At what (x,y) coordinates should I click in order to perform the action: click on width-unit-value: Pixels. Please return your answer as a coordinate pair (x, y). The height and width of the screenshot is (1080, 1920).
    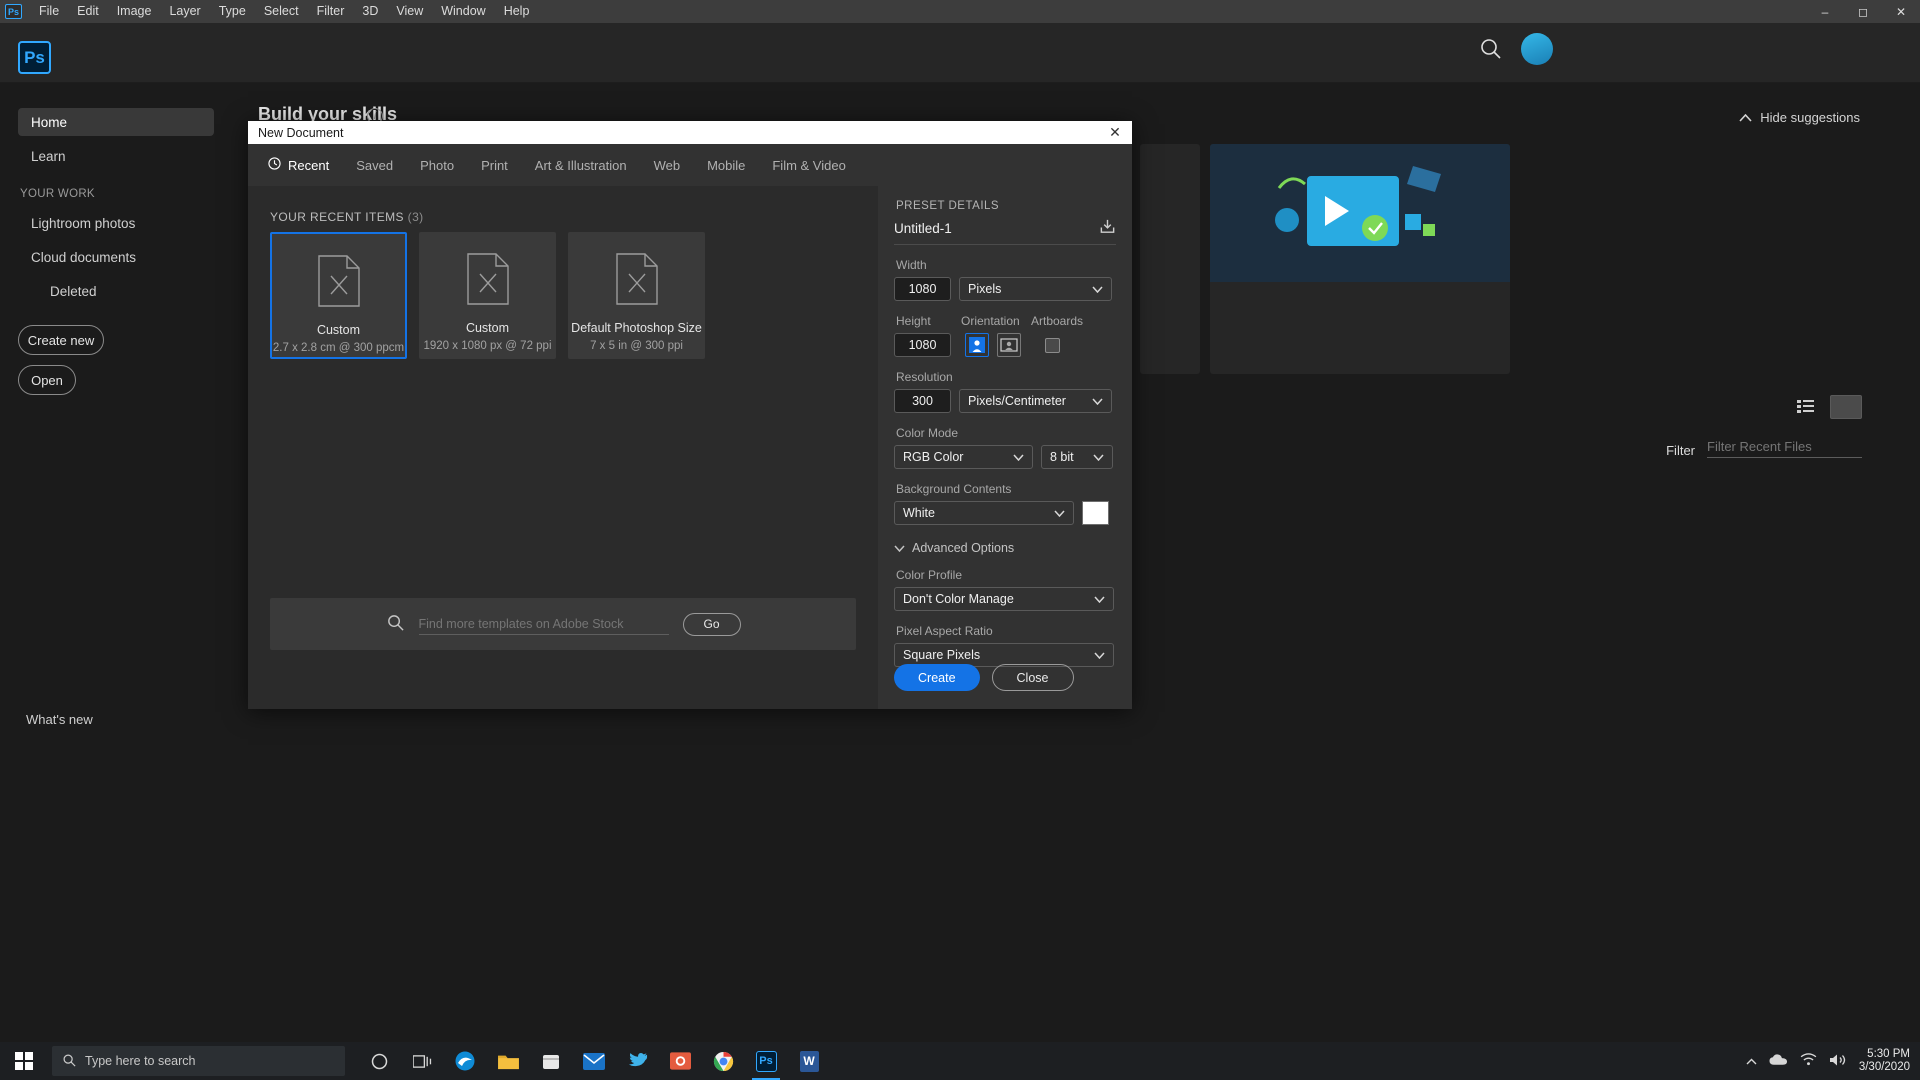
    Looking at the image, I should click on (985, 289).